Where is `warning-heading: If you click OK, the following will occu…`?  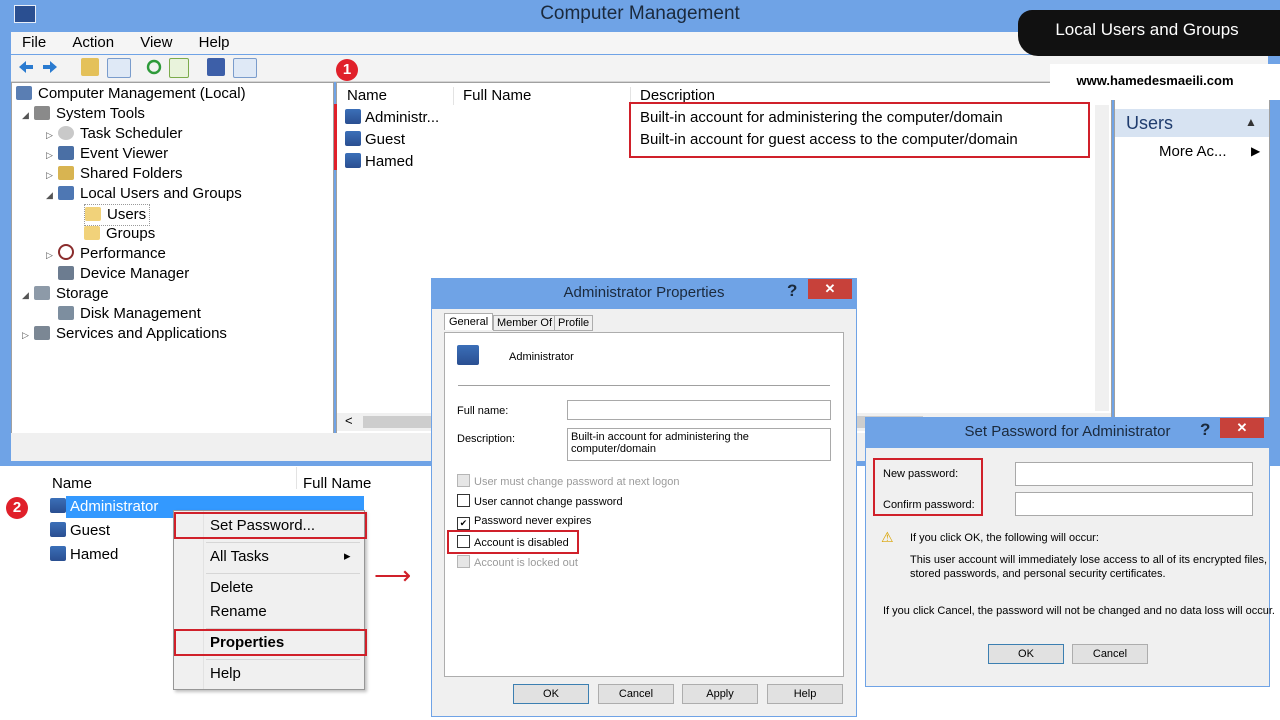 warning-heading: If you click OK, the following will occu… is located at coordinates (1004, 538).